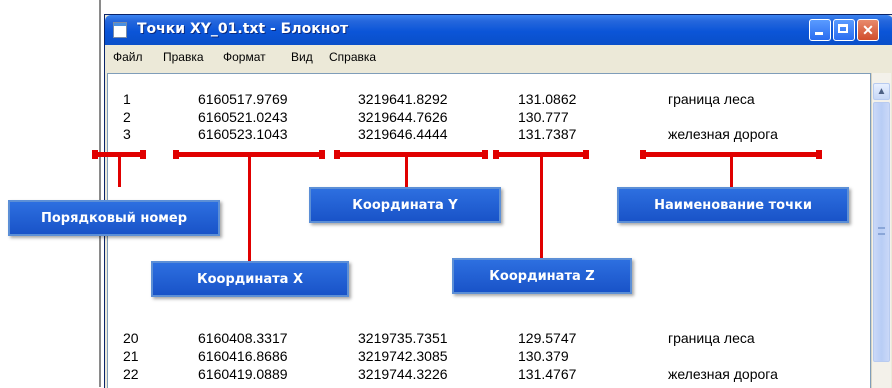 The height and width of the screenshot is (388, 892). Describe the element at coordinates (541, 208) in the screenshot. I see `connector-z` at that location.